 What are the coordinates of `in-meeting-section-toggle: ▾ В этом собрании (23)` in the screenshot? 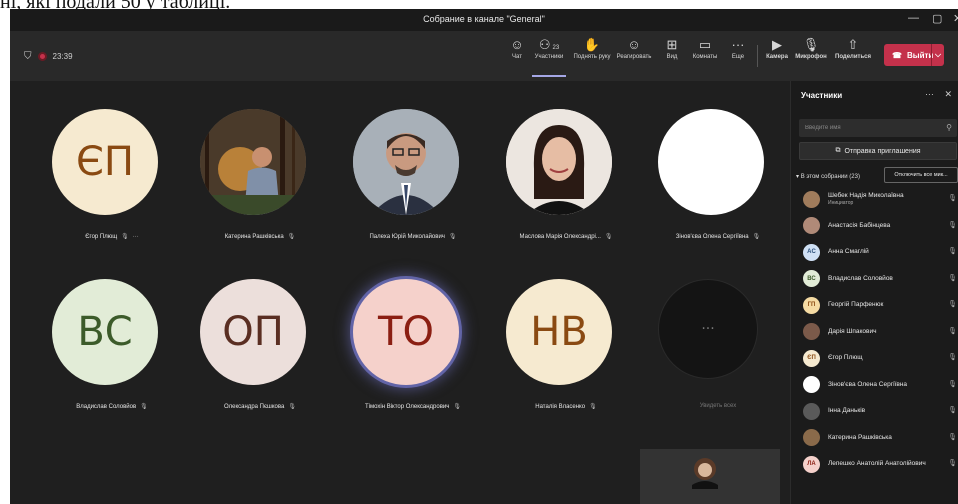 It's located at (828, 176).